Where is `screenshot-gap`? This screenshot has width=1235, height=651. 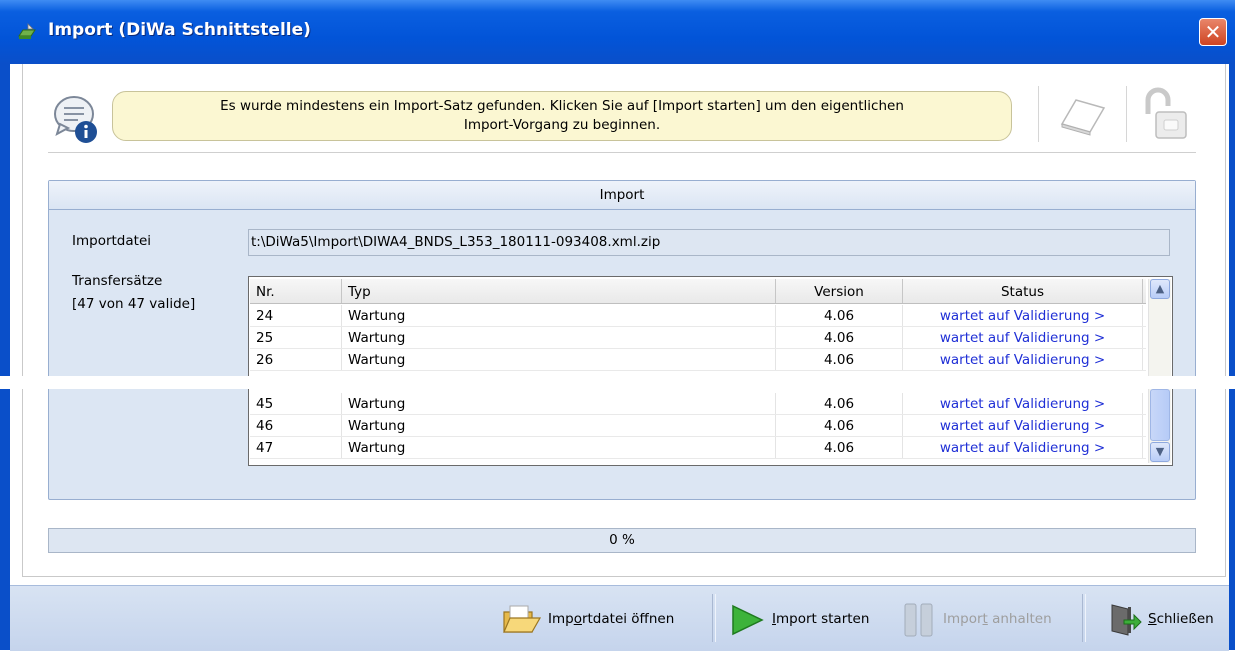
screenshot-gap is located at coordinates (617, 382).